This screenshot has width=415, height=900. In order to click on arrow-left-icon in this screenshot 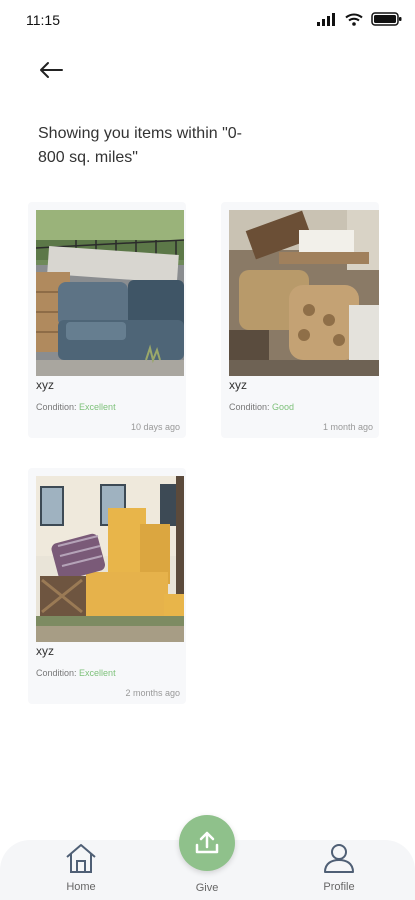, I will do `click(51, 70)`.